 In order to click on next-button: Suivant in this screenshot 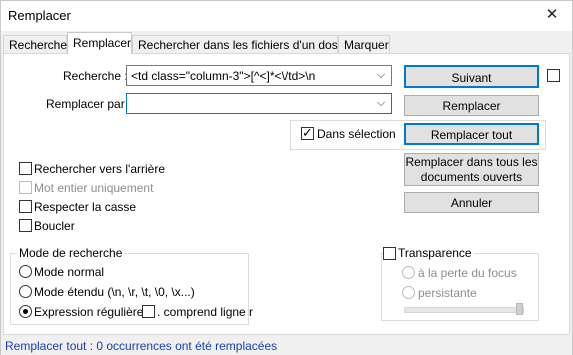, I will do `click(471, 76)`.